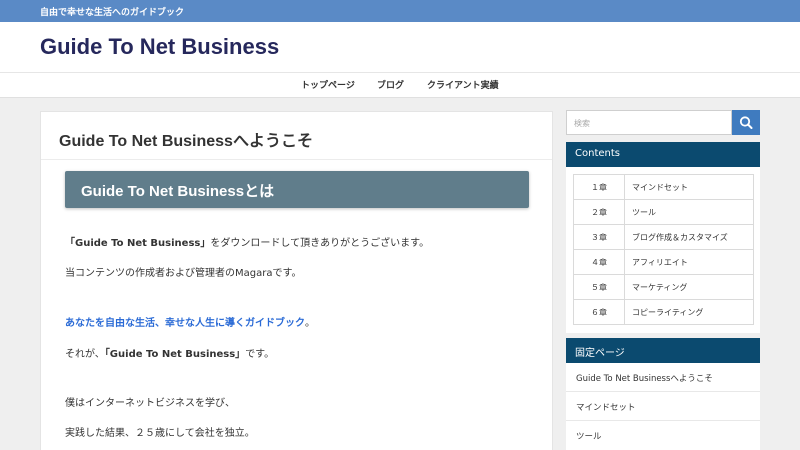 The height and width of the screenshot is (450, 800). I want to click on search-button, so click(746, 122).